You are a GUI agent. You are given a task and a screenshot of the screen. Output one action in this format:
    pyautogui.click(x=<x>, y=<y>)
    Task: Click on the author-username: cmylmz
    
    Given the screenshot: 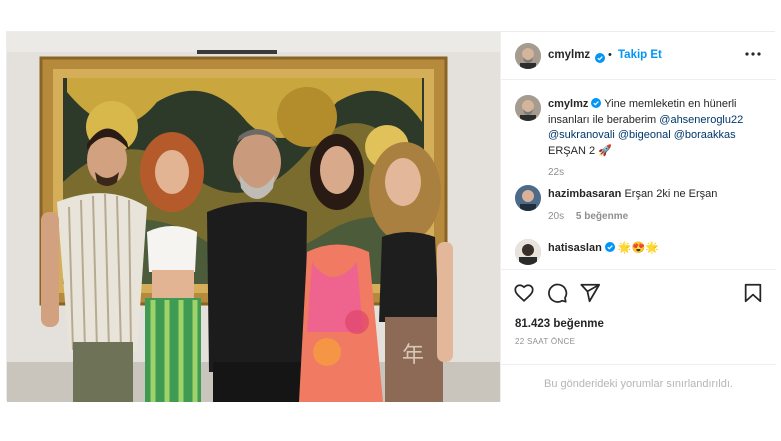 What is the action you would take?
    pyautogui.click(x=569, y=55)
    